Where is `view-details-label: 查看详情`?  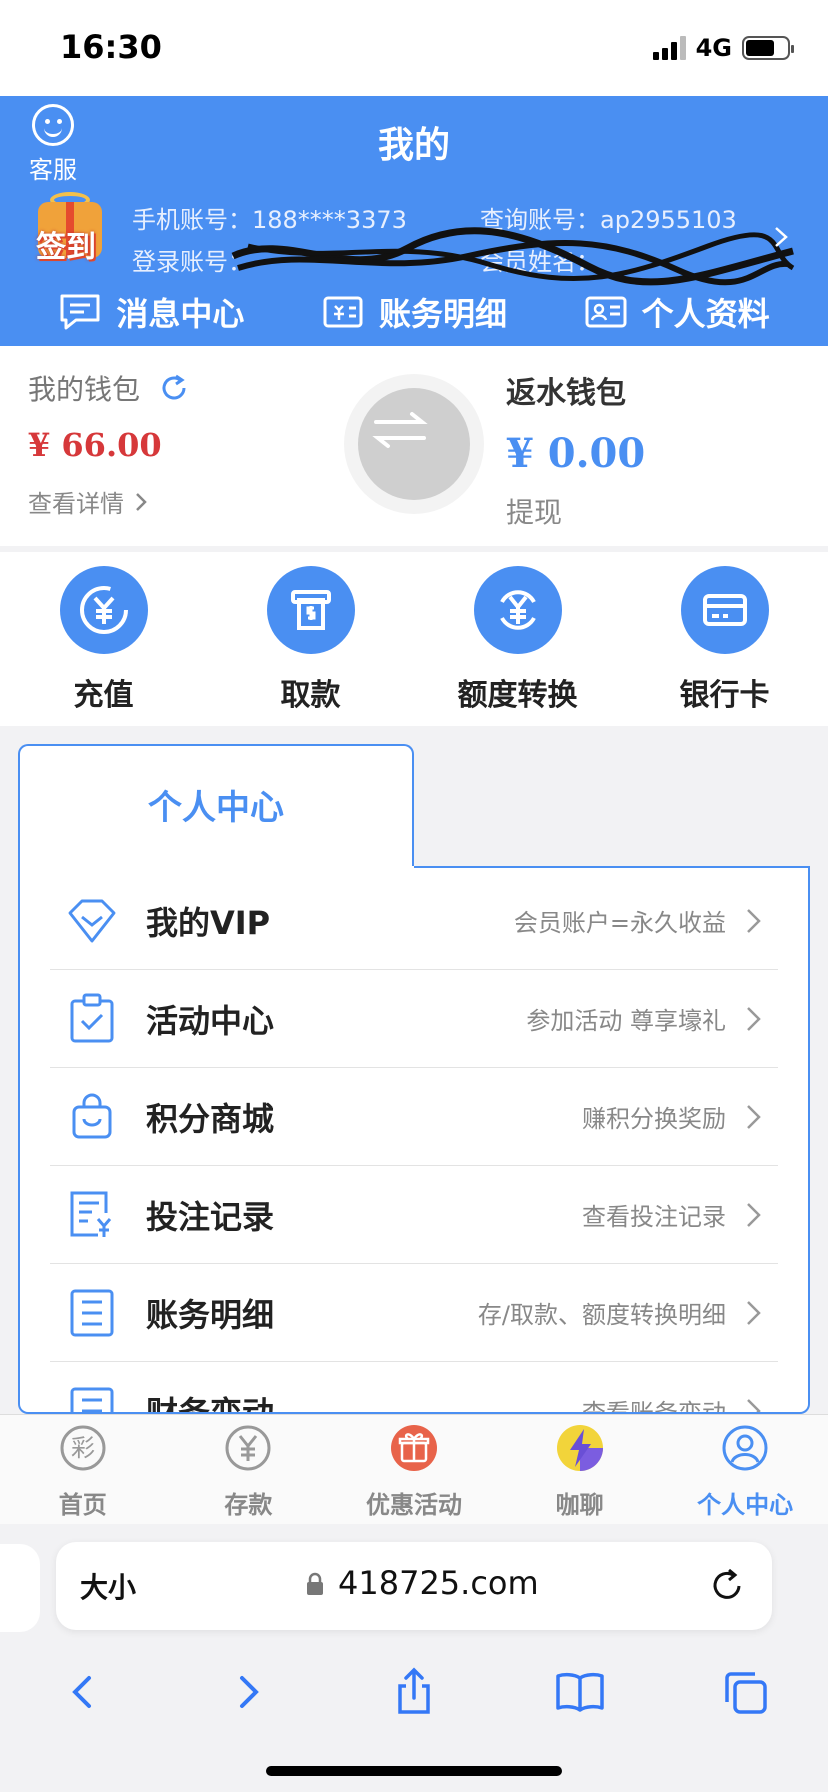 view-details-label: 查看详情 is located at coordinates (76, 504).